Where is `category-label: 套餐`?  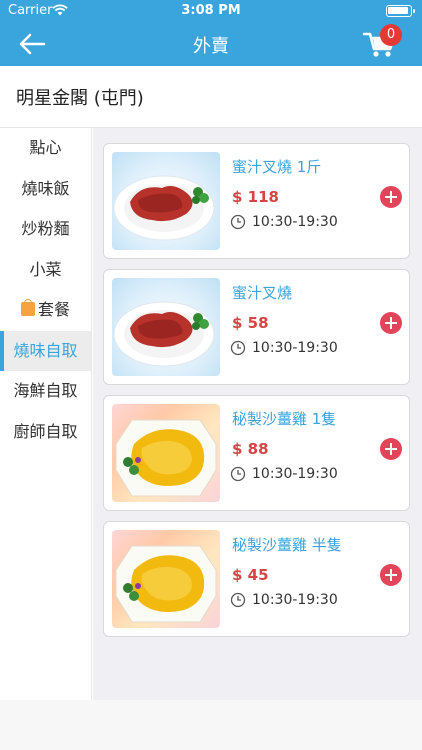 category-label: 套餐 is located at coordinates (53, 309).